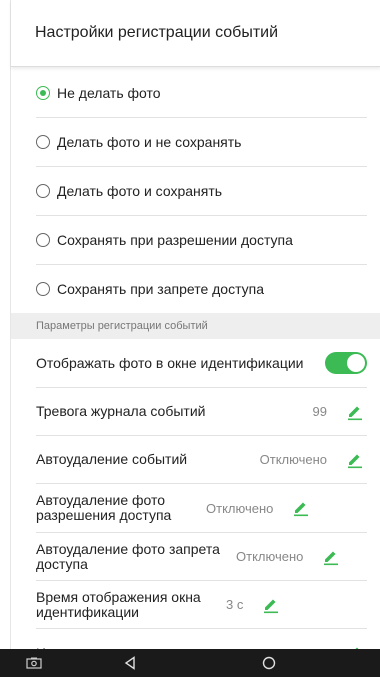  Describe the element at coordinates (43, 93) in the screenshot. I see `radio-checked-icon` at that location.